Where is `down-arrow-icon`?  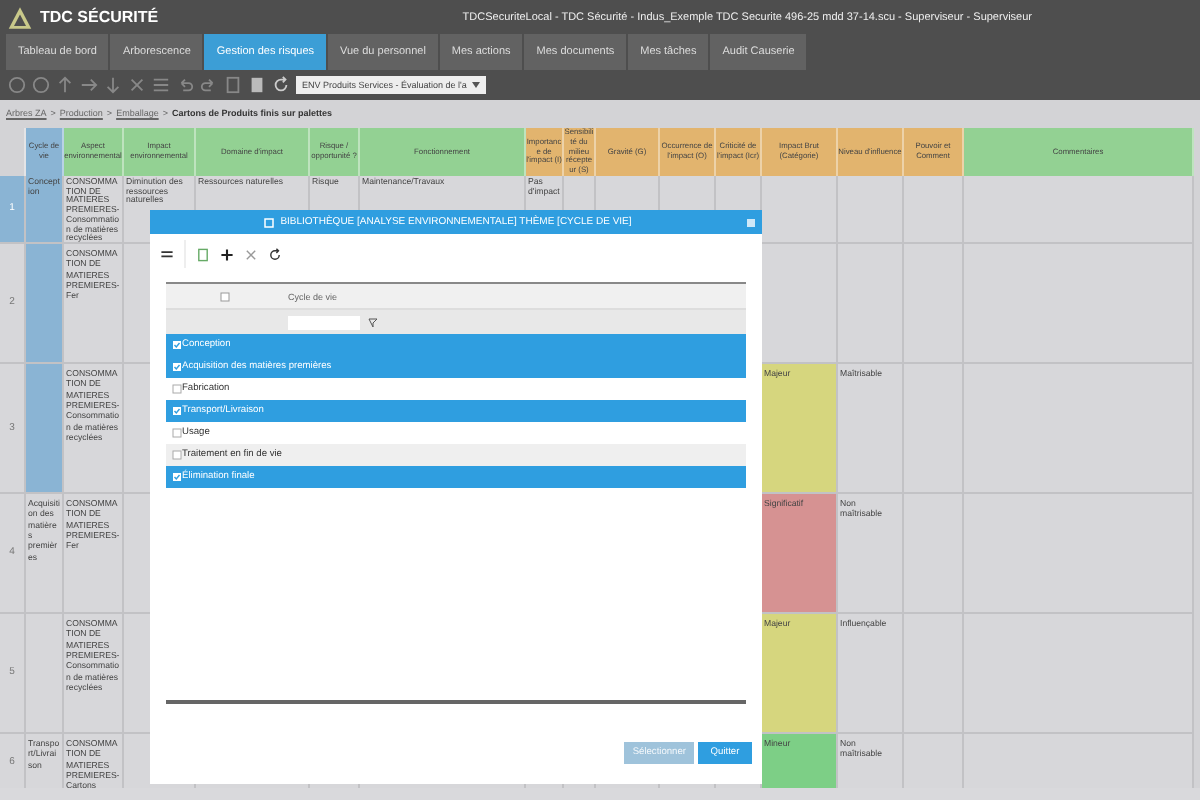
down-arrow-icon is located at coordinates (113, 85).